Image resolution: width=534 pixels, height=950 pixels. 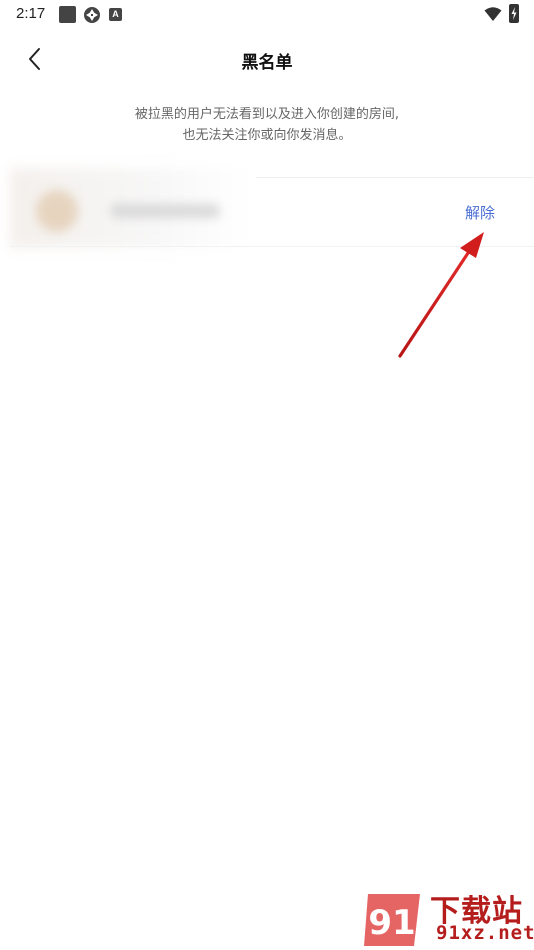 I want to click on svg-text: 91, so click(x=391, y=923).